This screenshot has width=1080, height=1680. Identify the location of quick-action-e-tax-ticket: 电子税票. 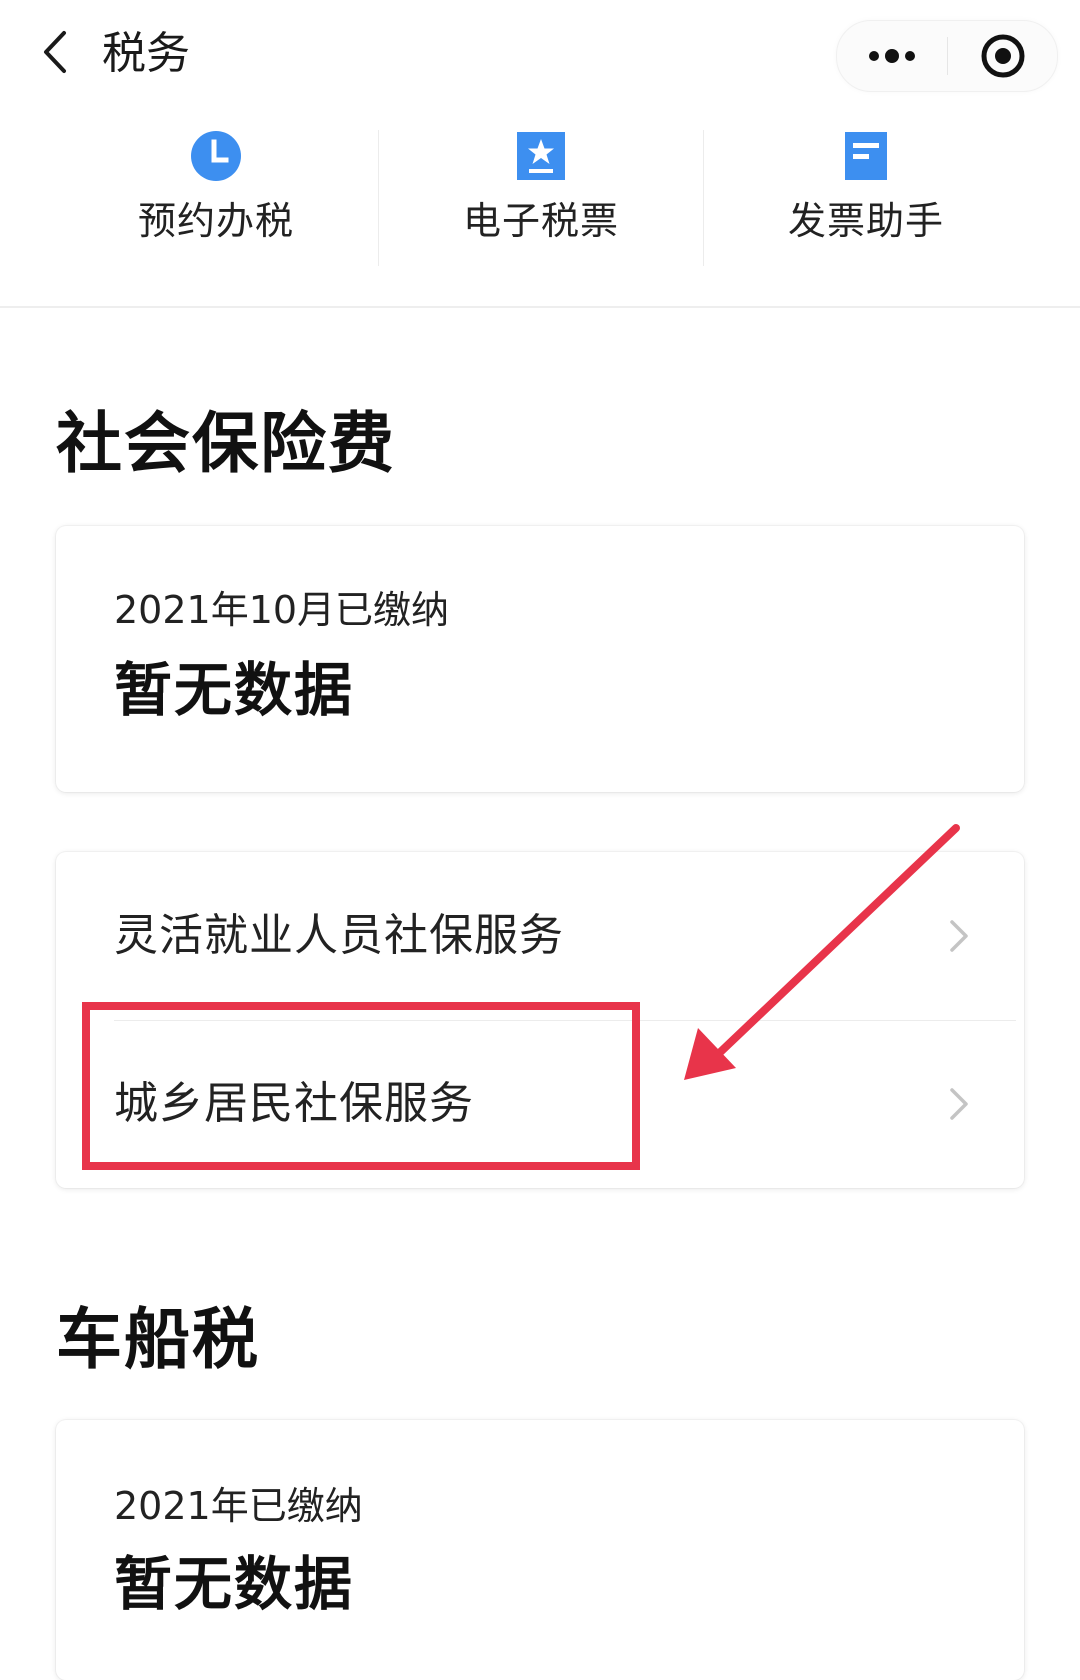
(541, 203).